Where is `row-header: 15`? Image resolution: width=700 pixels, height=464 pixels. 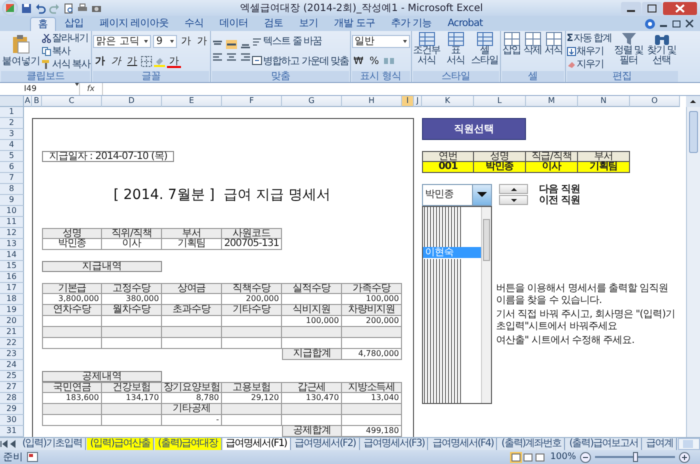
row-header: 15 is located at coordinates (12, 266).